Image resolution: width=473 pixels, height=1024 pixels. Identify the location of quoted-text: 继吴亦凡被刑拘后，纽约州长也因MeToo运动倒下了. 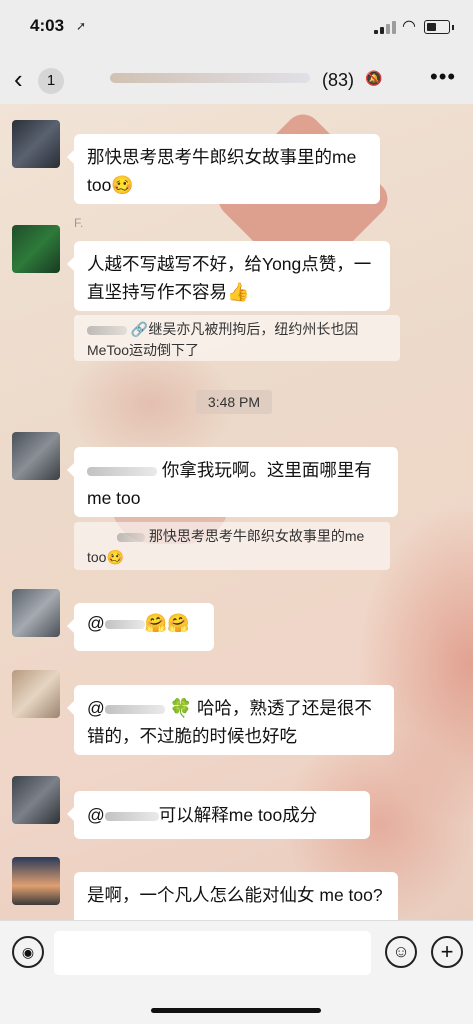
(223, 339).